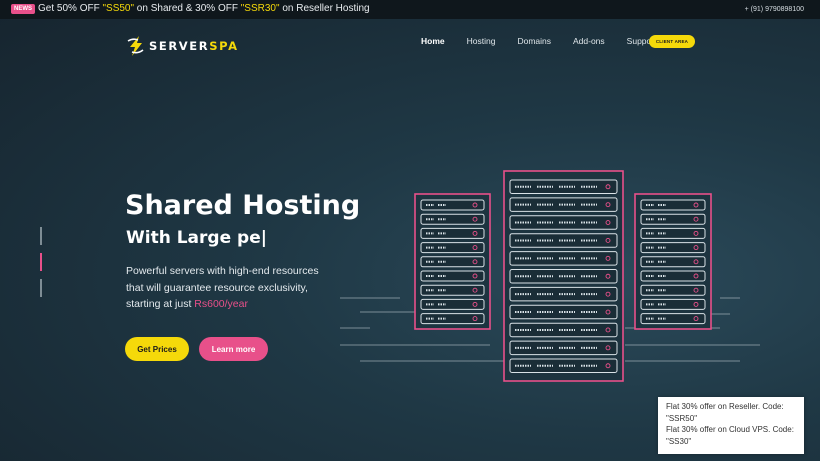 The image size is (820, 461). Describe the element at coordinates (730, 429) in the screenshot. I see `toast-line: Flat 30% offer on Cloud VPS. Code:` at that location.